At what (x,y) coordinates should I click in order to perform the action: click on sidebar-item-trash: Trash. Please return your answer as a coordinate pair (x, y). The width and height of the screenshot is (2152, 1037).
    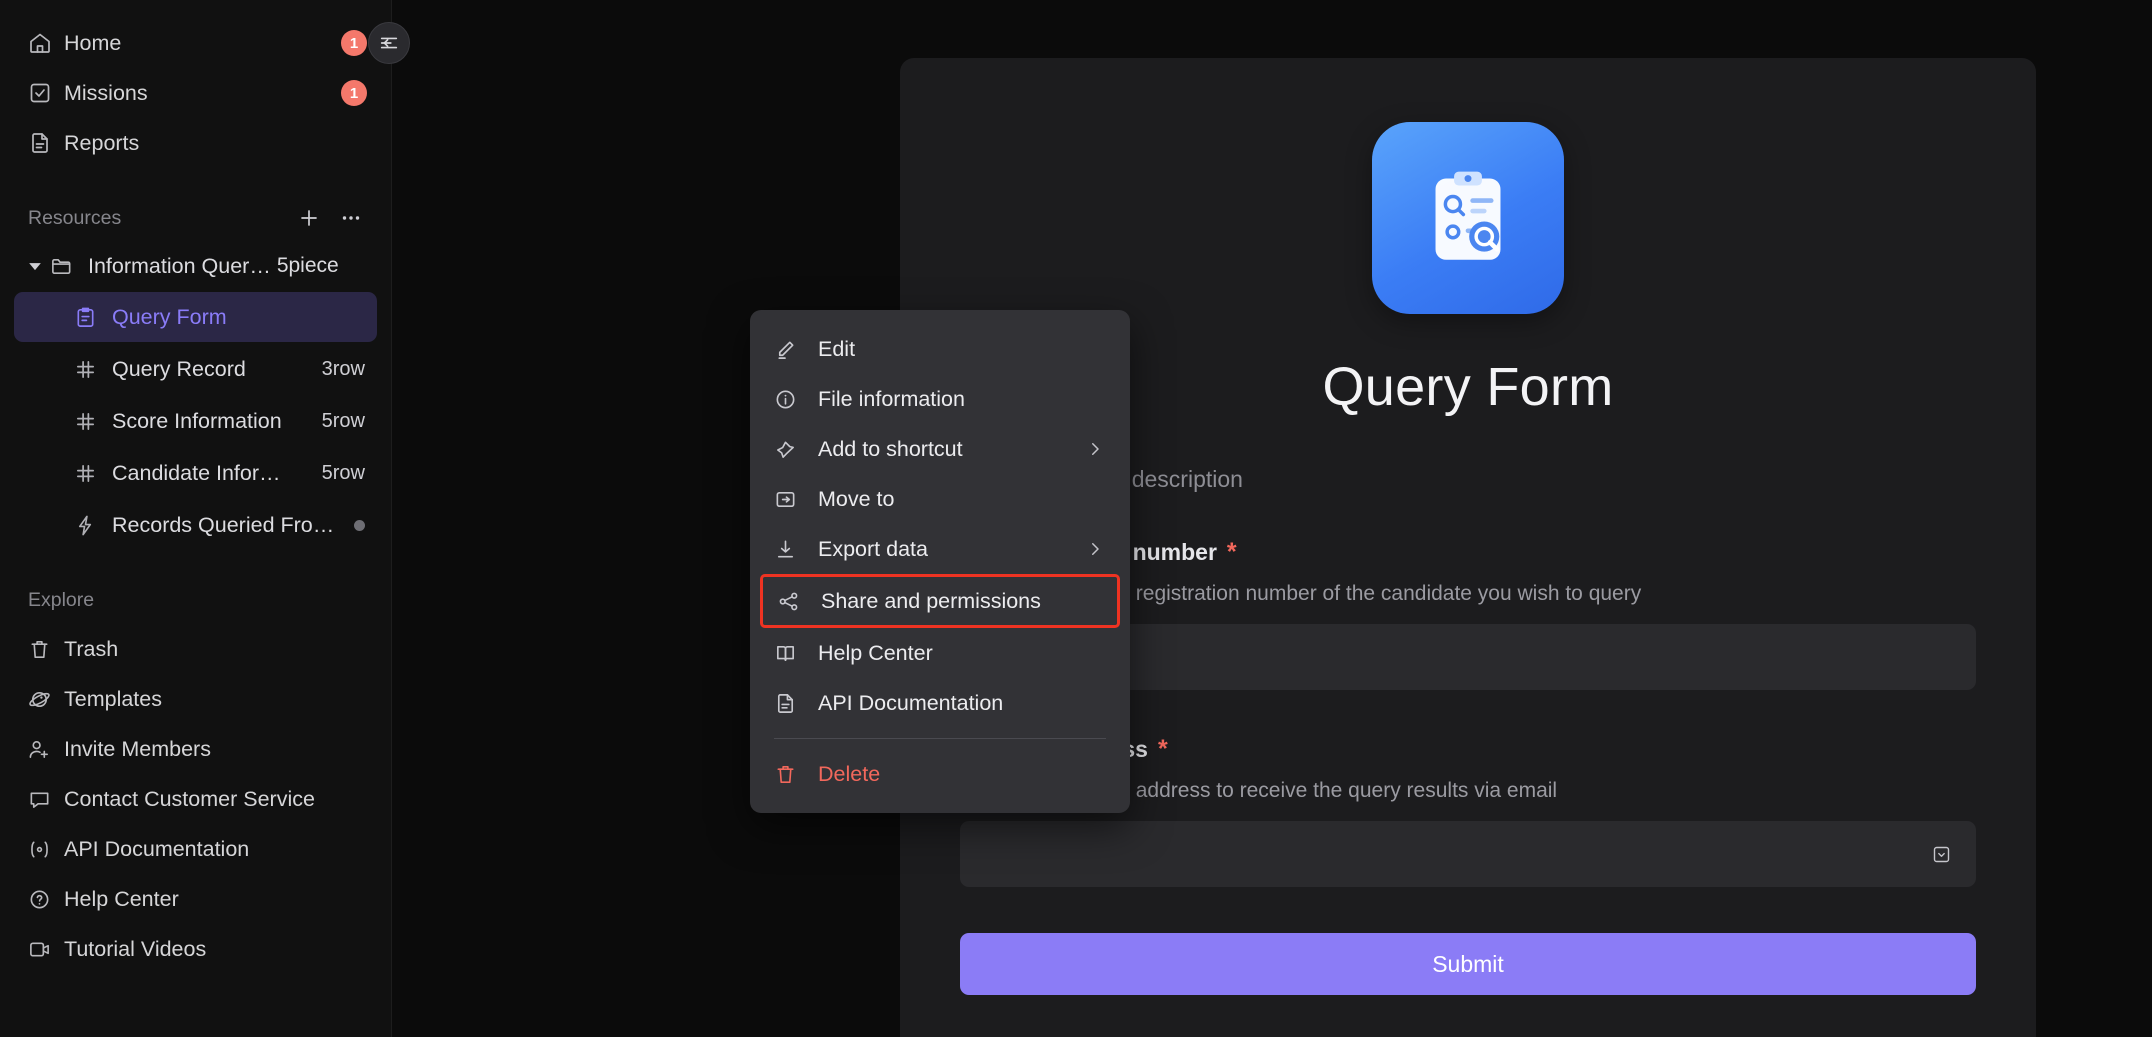
    Looking at the image, I should click on (195, 649).